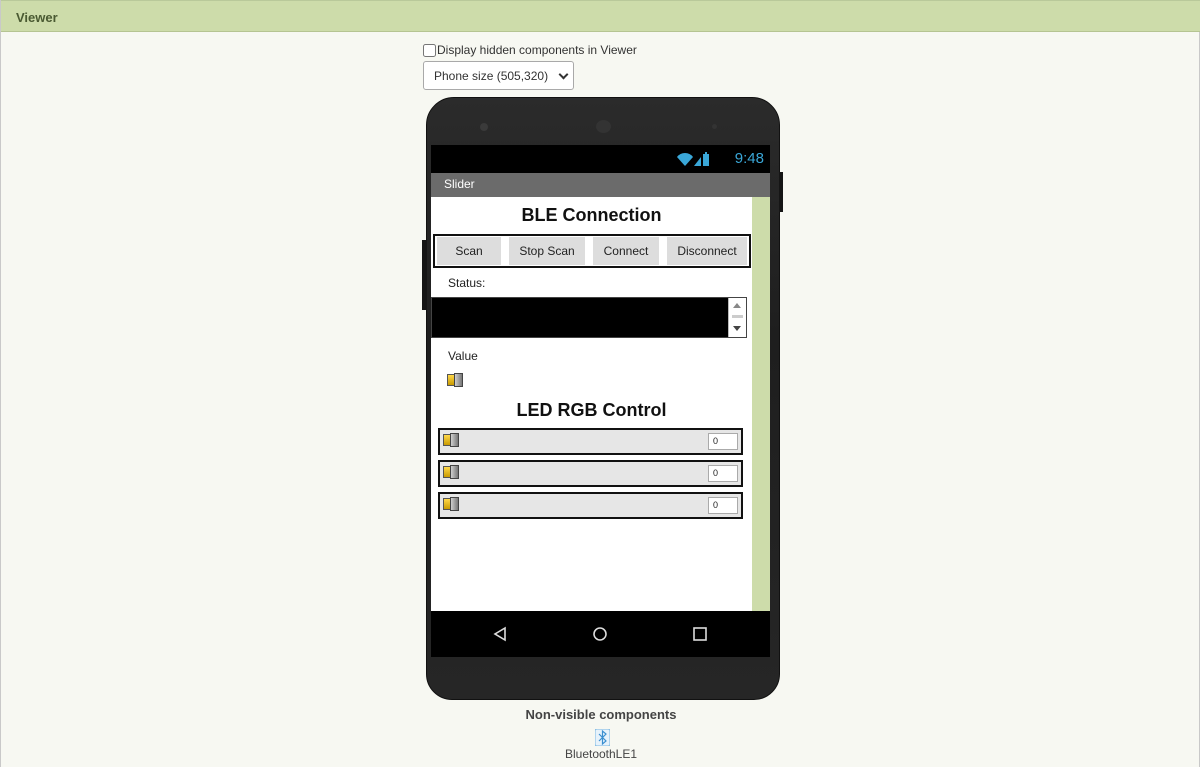 This screenshot has width=1200, height=767. I want to click on display-hidden-checkbox, so click(429, 50).